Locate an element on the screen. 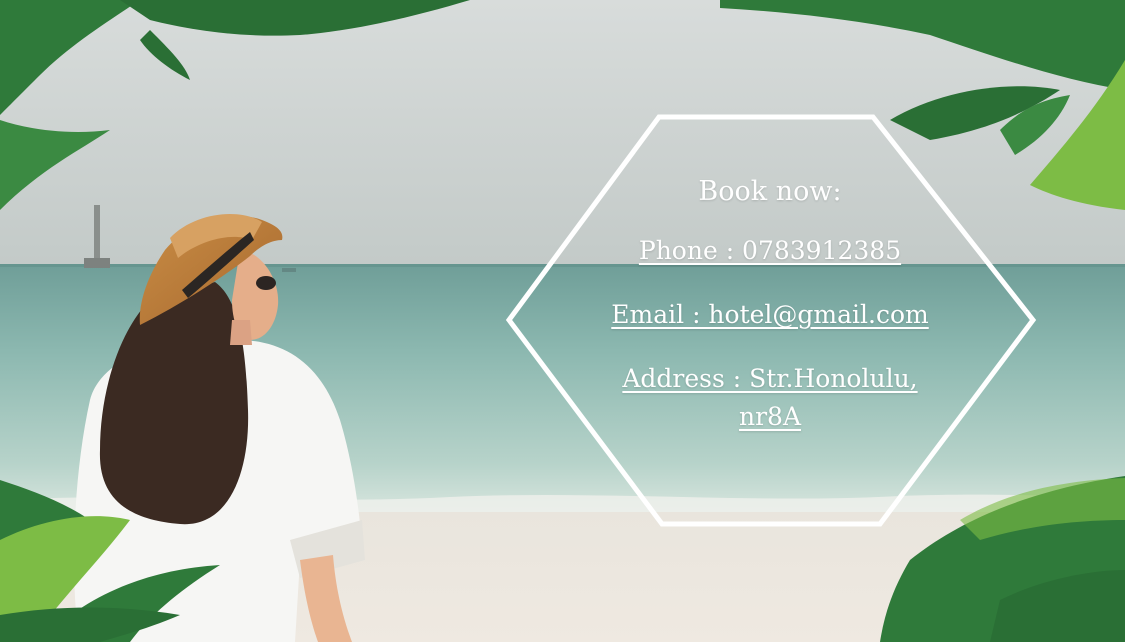 The width and height of the screenshot is (1125, 642). phone-link: Phone : 0783912385 is located at coordinates (770, 251).